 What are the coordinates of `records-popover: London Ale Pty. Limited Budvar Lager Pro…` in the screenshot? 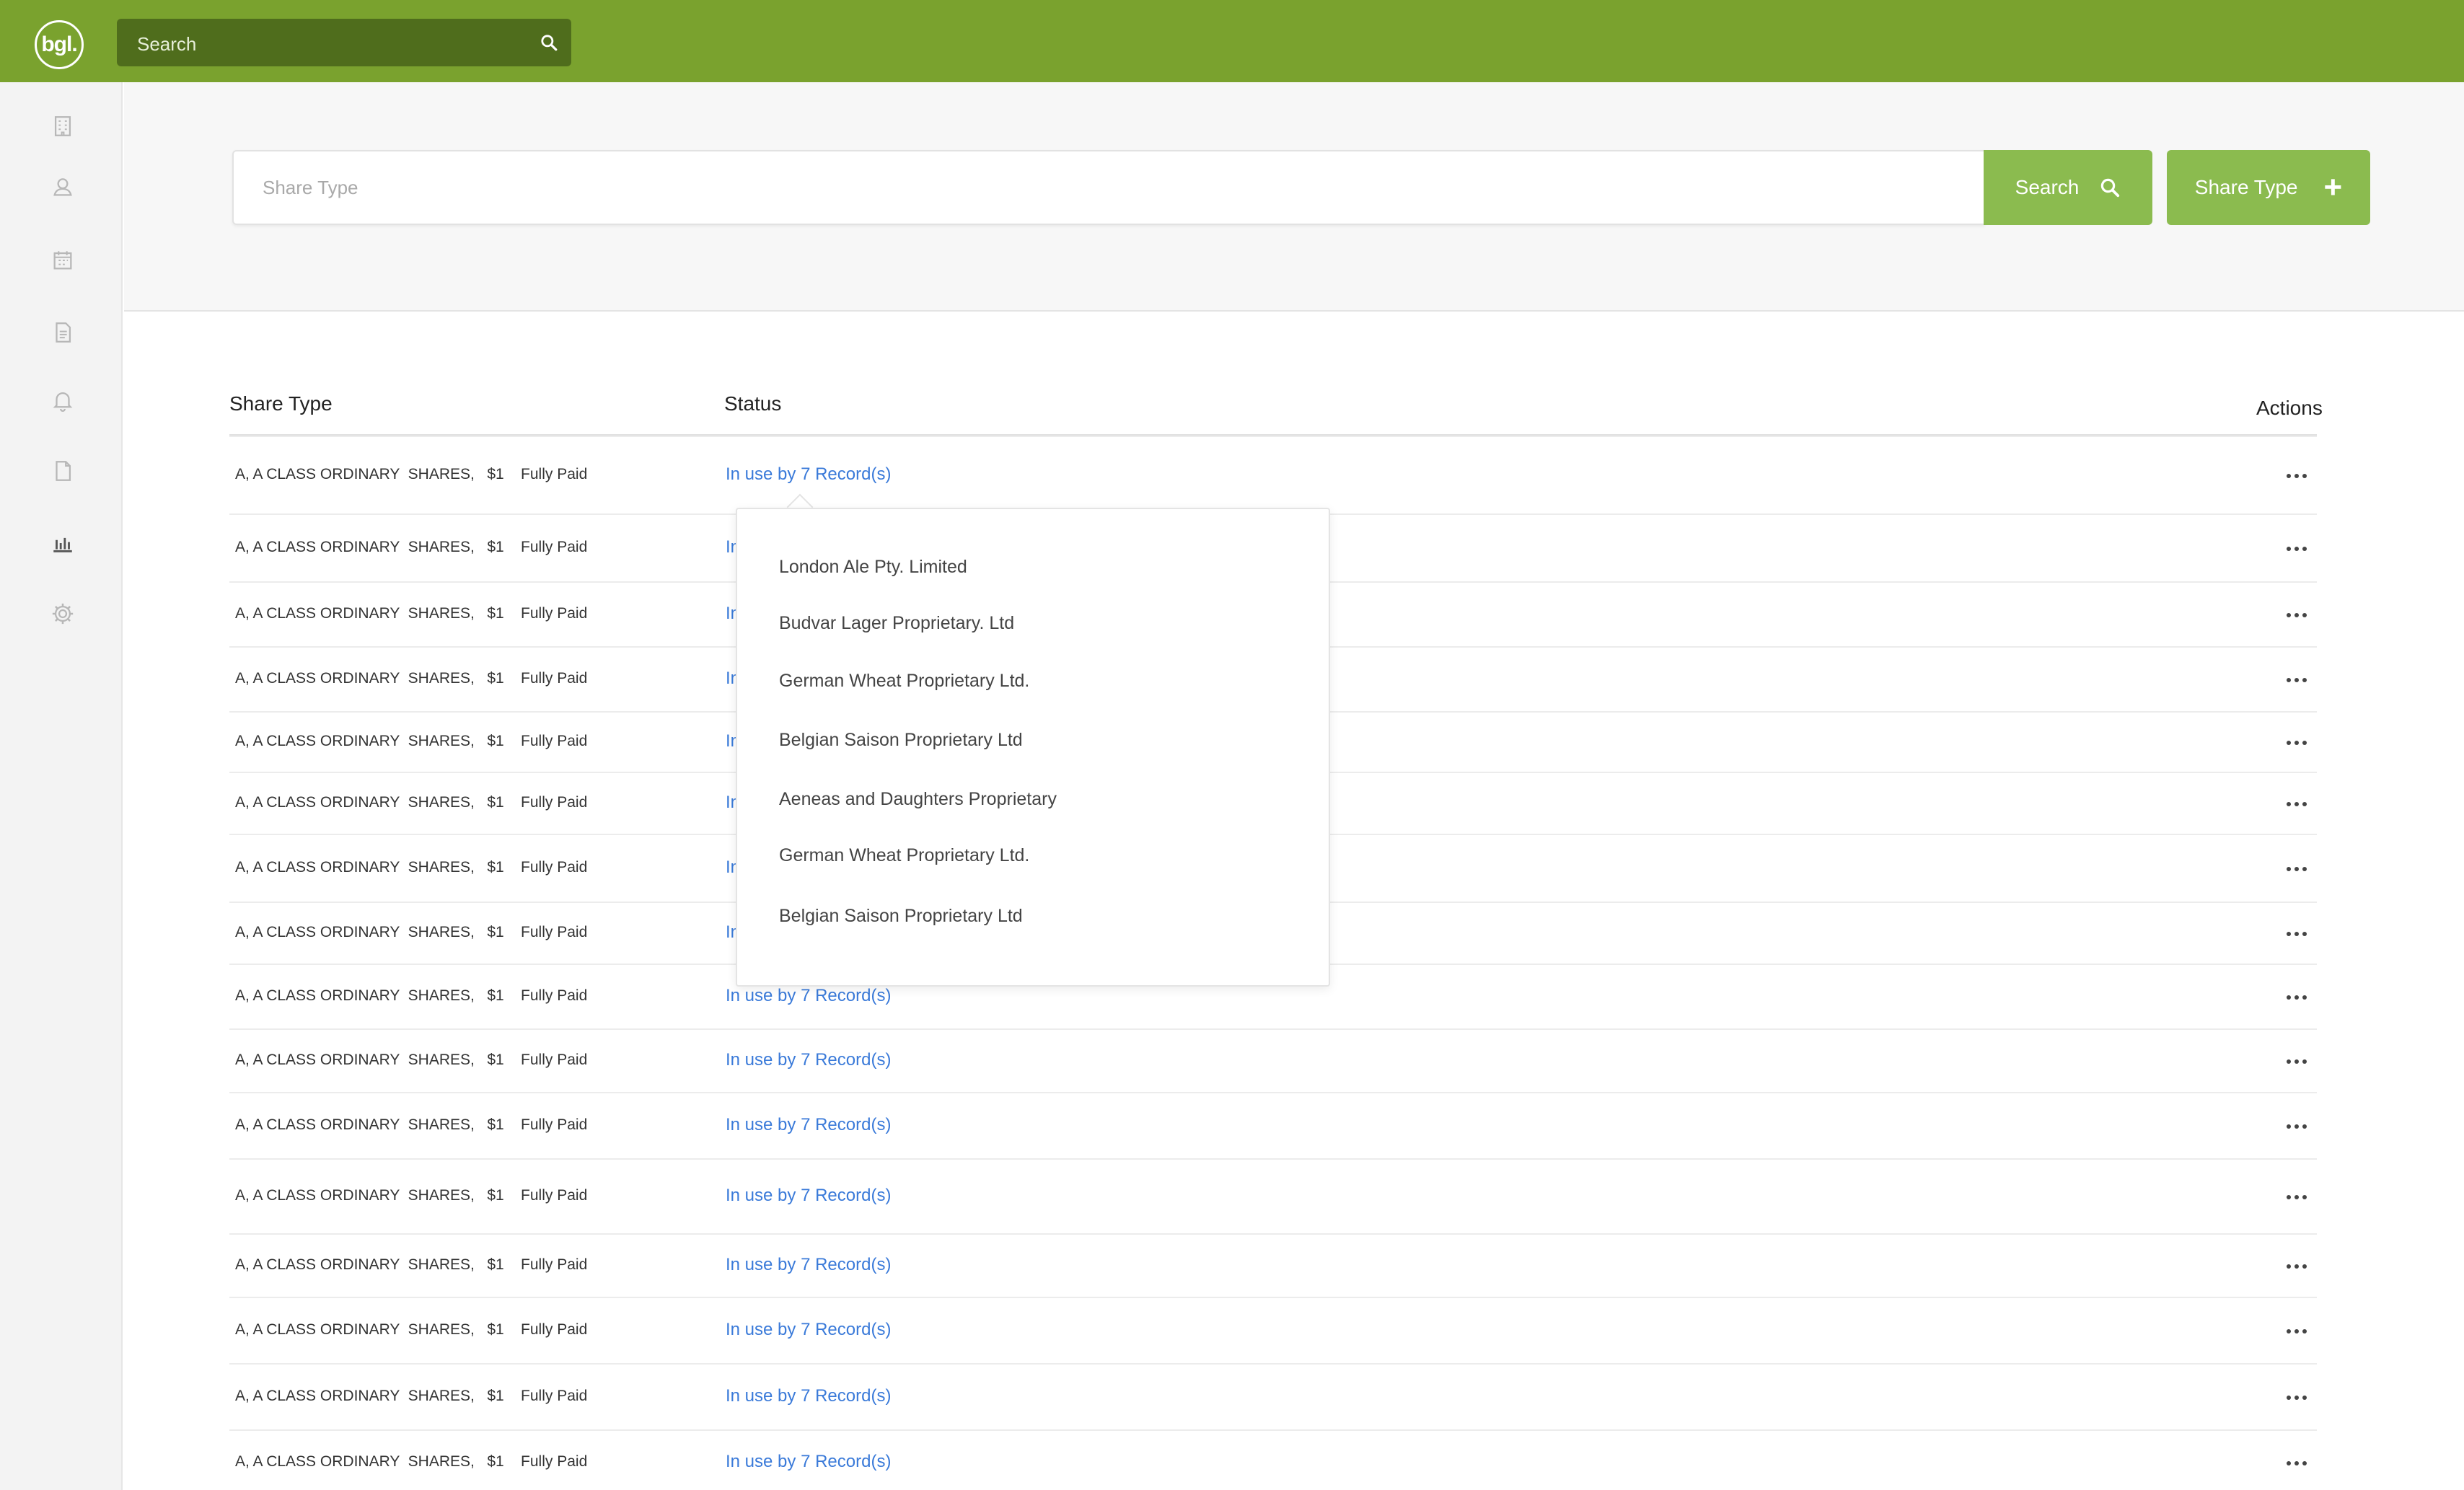 It's located at (1033, 747).